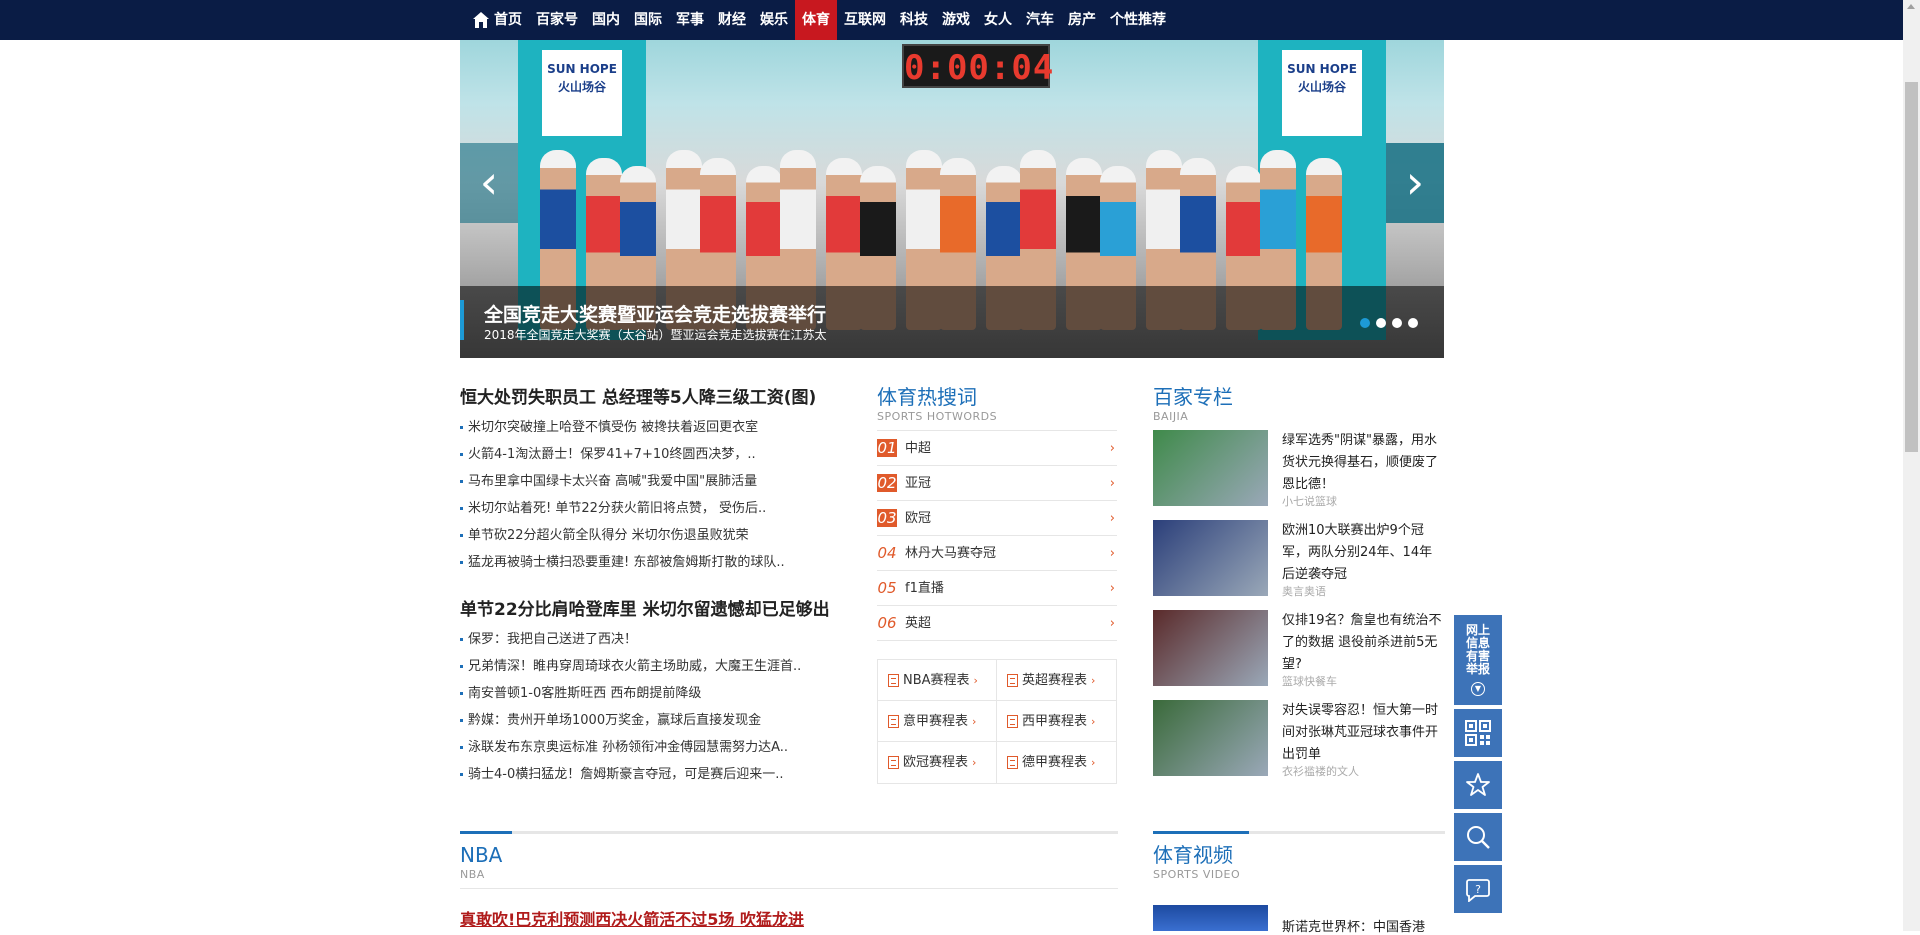  Describe the element at coordinates (789, 888) in the screenshot. I see `divider` at that location.